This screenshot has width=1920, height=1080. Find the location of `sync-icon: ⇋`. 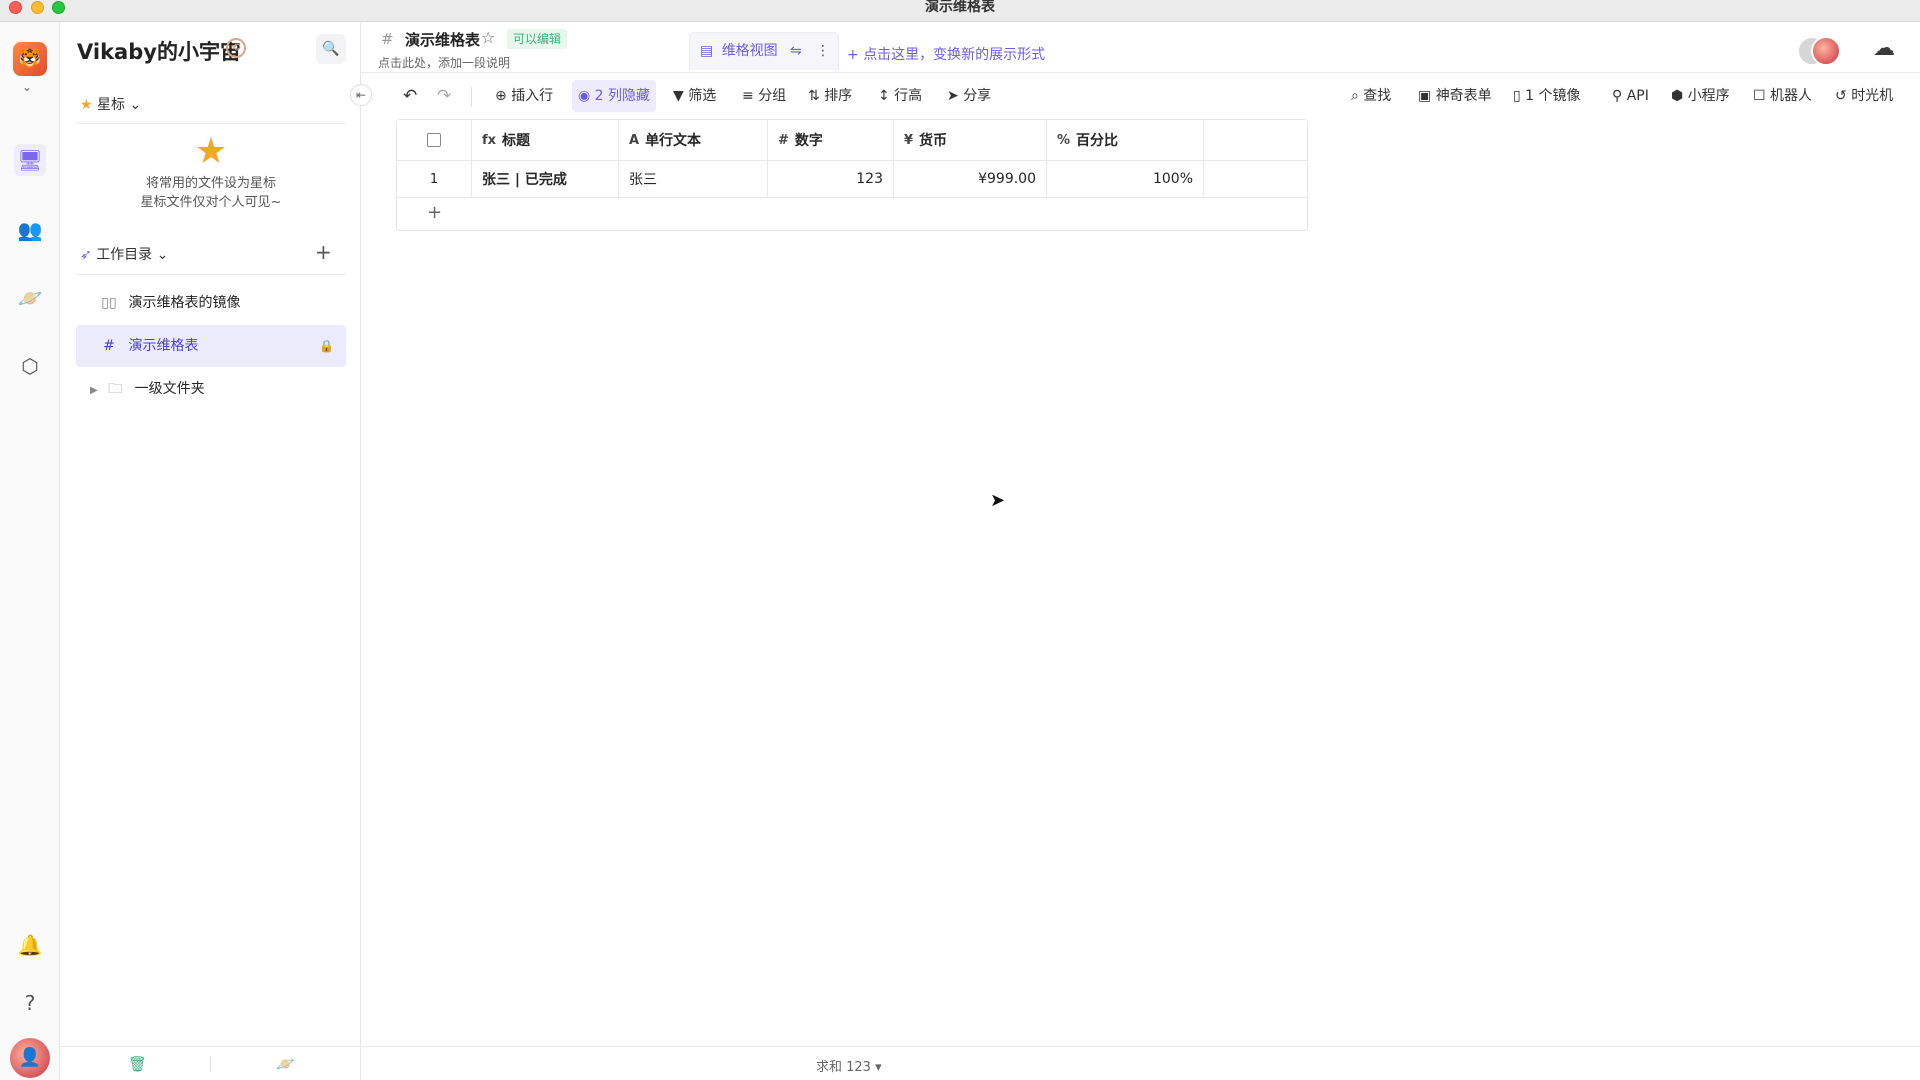

sync-icon: ⇋ is located at coordinates (796, 51).